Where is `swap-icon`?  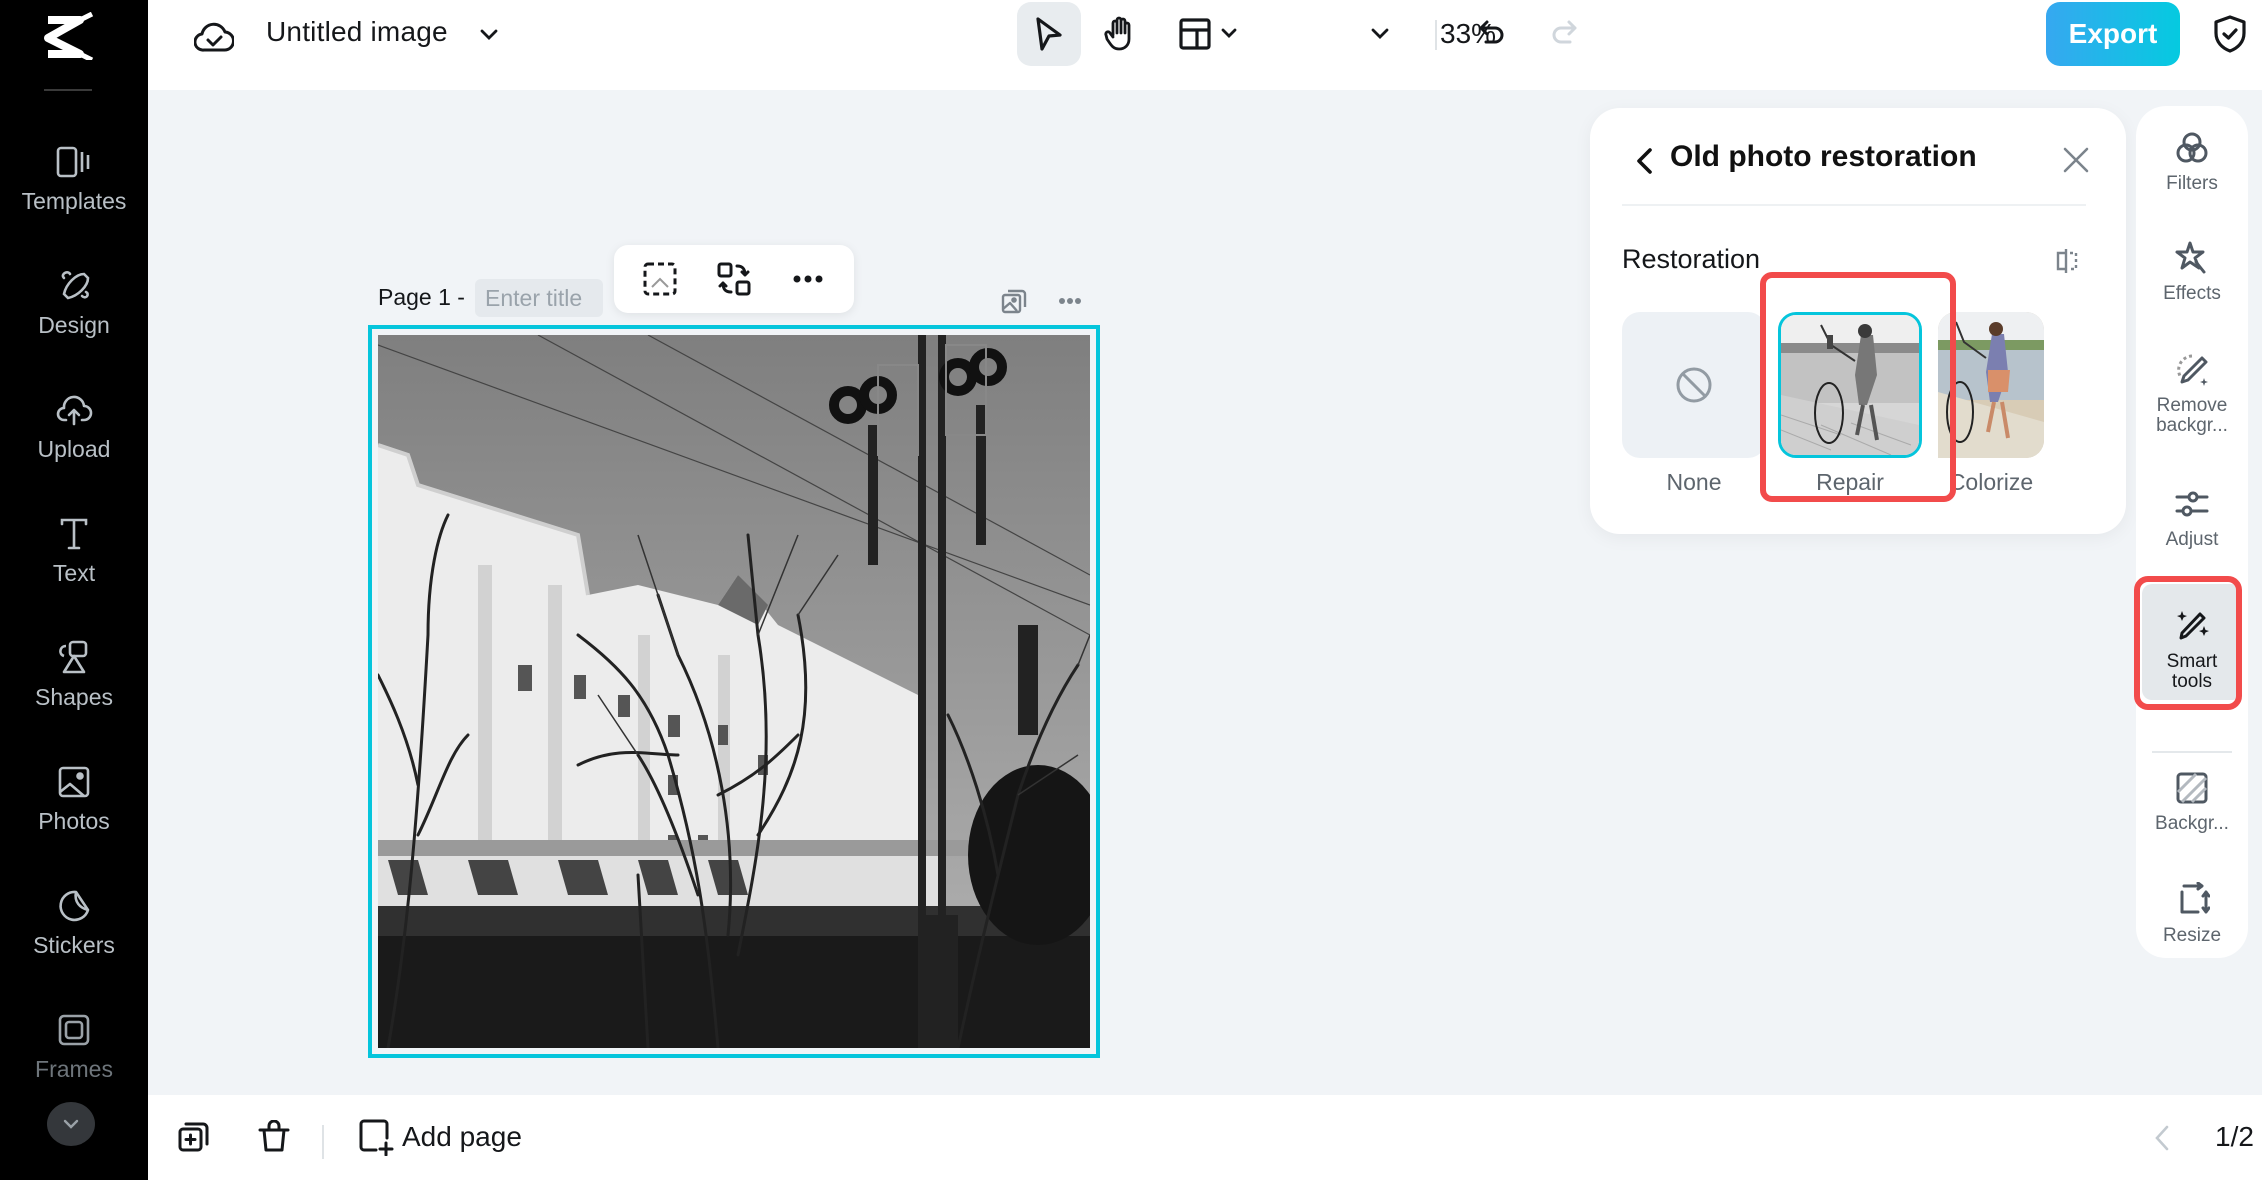 swap-icon is located at coordinates (734, 279).